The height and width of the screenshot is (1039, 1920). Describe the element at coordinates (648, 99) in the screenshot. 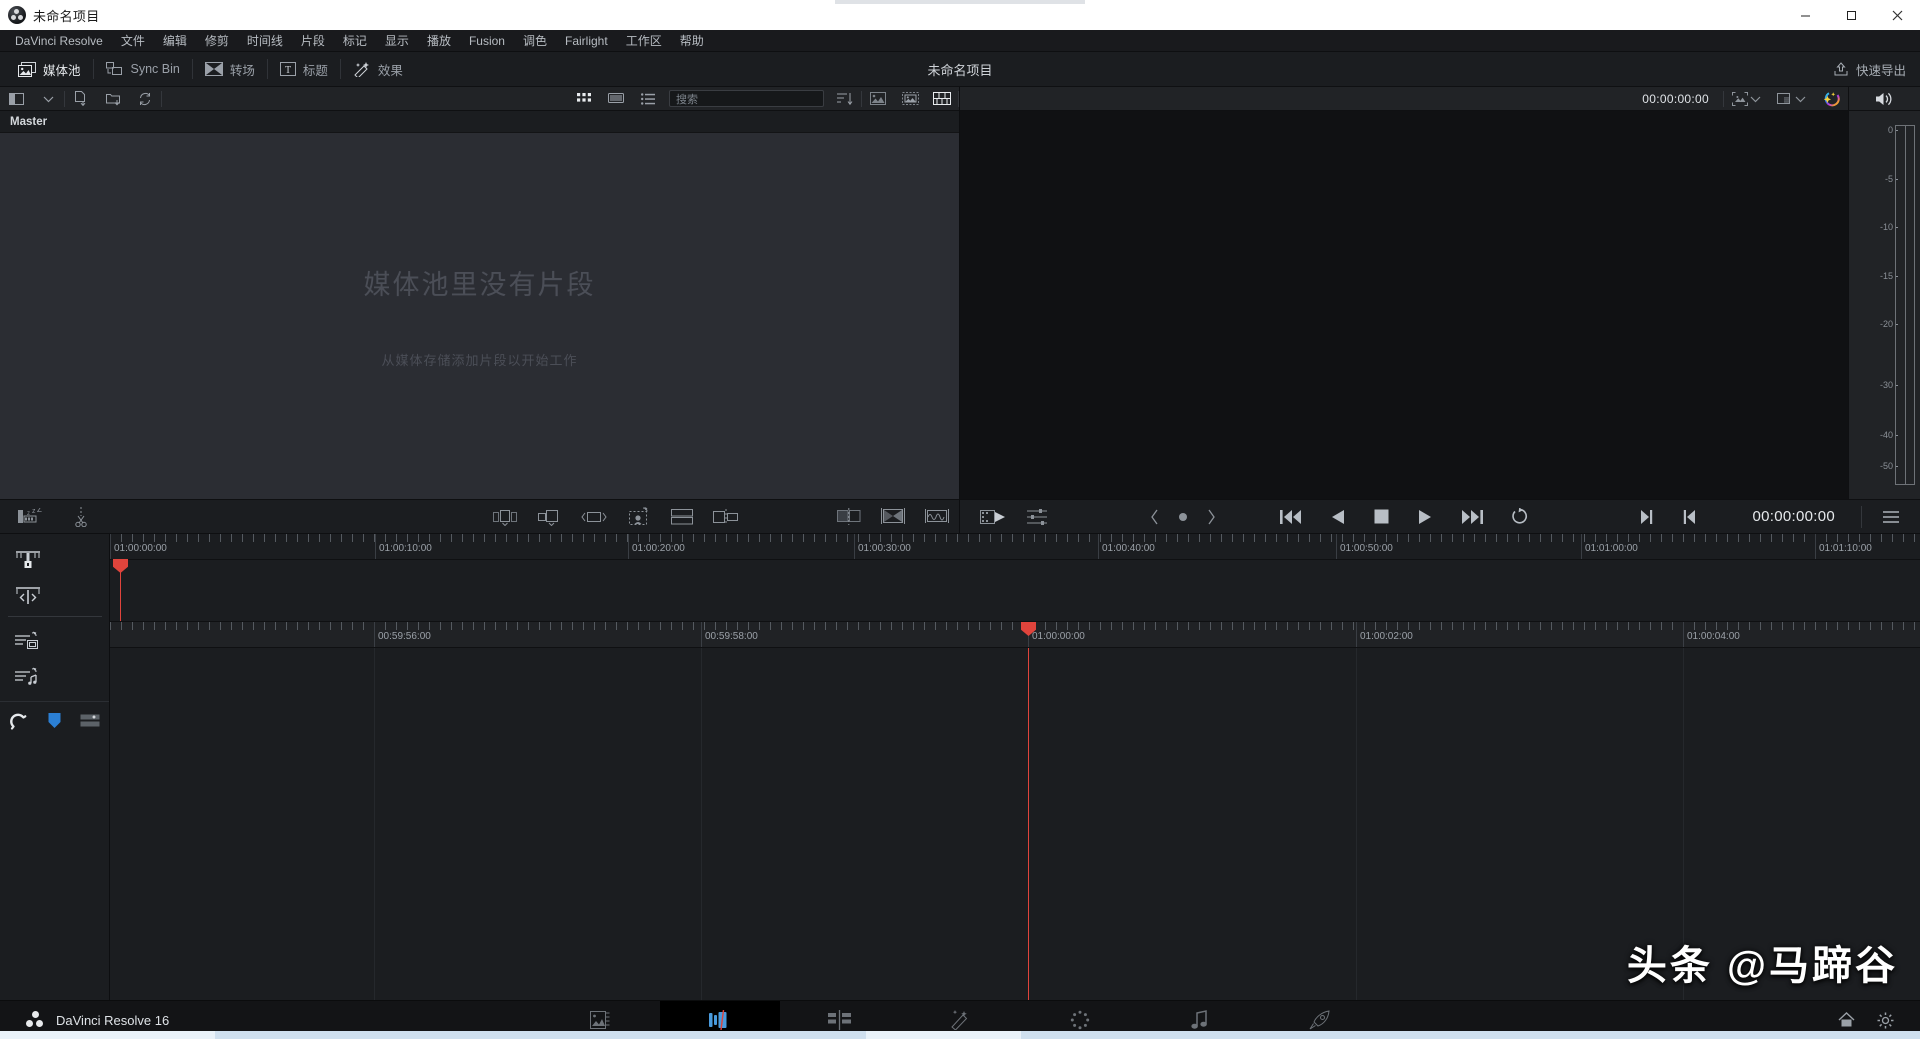

I see `list-view-icon` at that location.